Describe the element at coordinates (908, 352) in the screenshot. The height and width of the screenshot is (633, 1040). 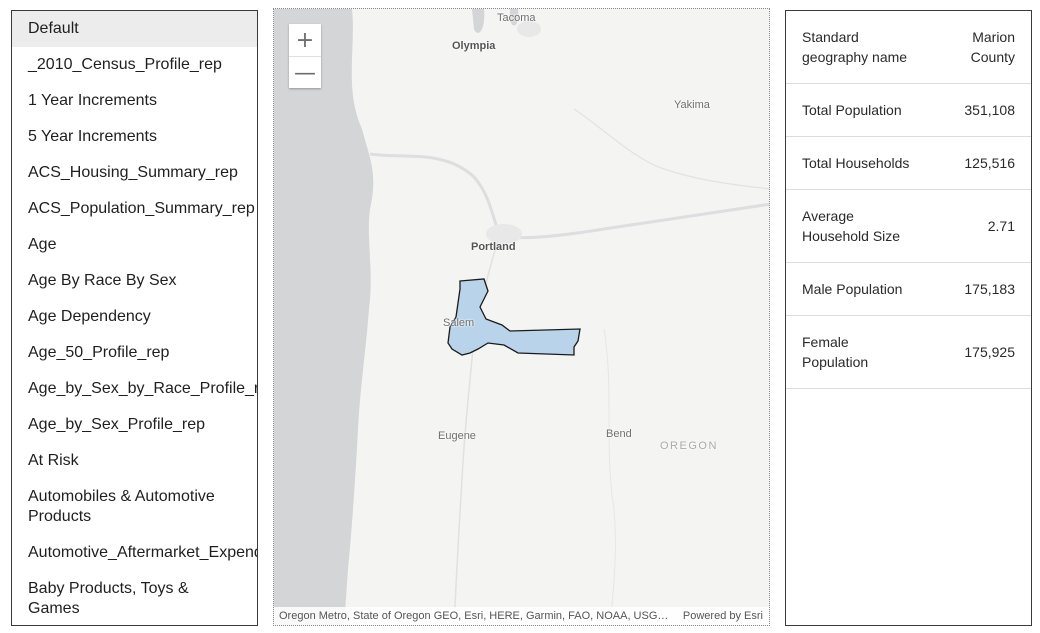
I see `stat-row-female-population: Female Population 175,925` at that location.